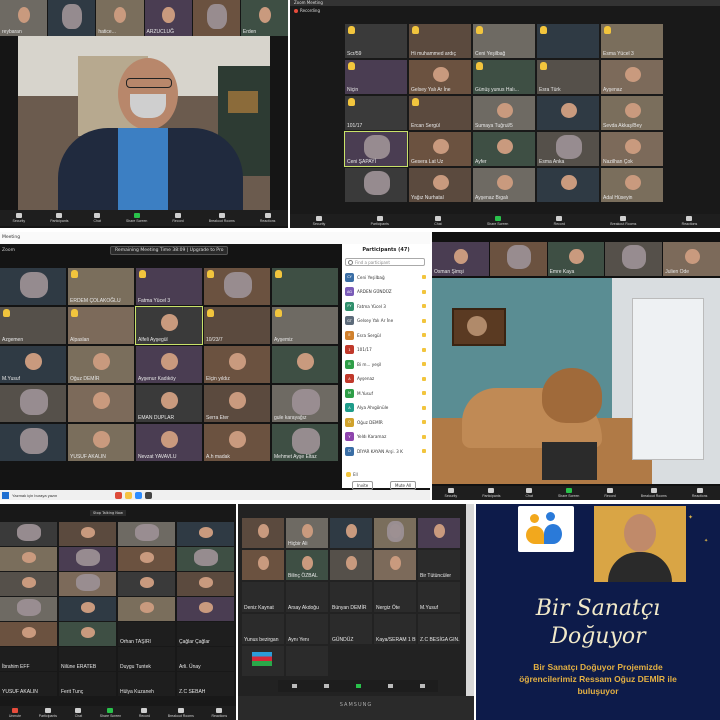 This screenshot has width=720, height=720. I want to click on participant-list-item: FY Fatma Yücel 3, so click(386, 306).